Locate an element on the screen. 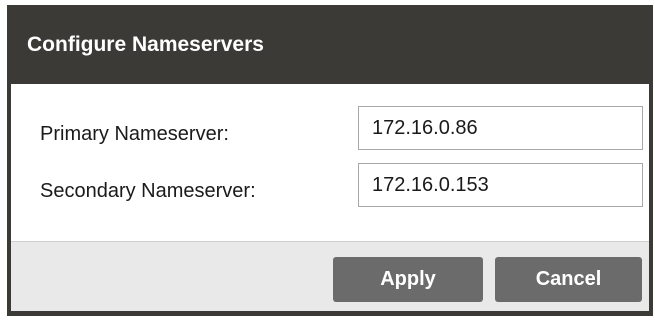 The width and height of the screenshot is (655, 320). primary-nameserver-label: Primary Nameserver: is located at coordinates (134, 134).